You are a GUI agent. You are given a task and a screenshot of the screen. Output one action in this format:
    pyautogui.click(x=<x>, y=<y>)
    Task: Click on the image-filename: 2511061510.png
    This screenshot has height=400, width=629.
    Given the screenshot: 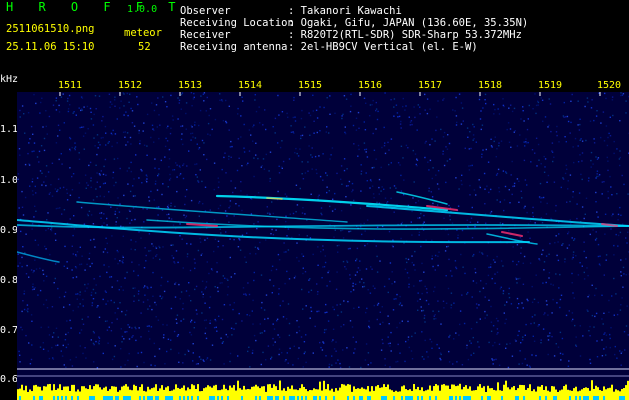 What is the action you would take?
    pyautogui.click(x=50, y=29)
    